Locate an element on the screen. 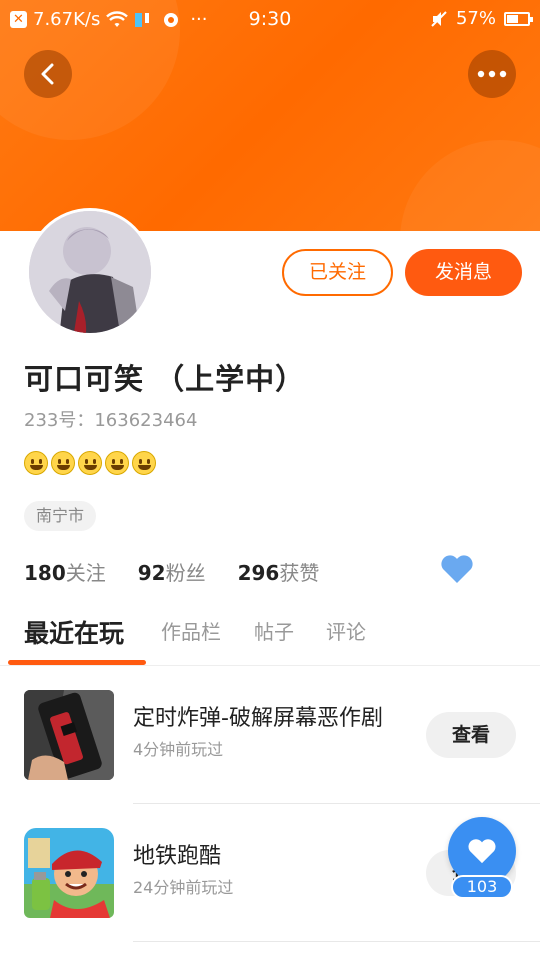 This screenshot has height=960, width=540. battery-percent: 57% is located at coordinates (475, 18).